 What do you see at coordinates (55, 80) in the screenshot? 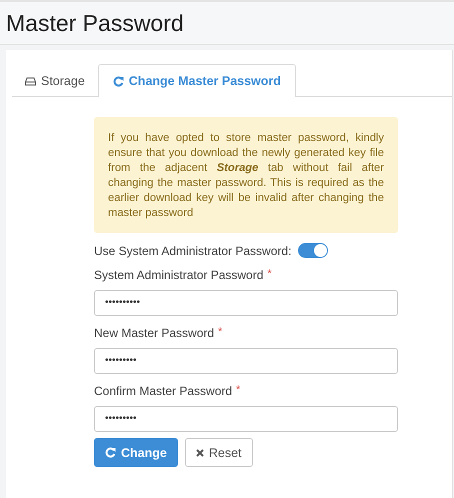
I see `tab: Storage` at bounding box center [55, 80].